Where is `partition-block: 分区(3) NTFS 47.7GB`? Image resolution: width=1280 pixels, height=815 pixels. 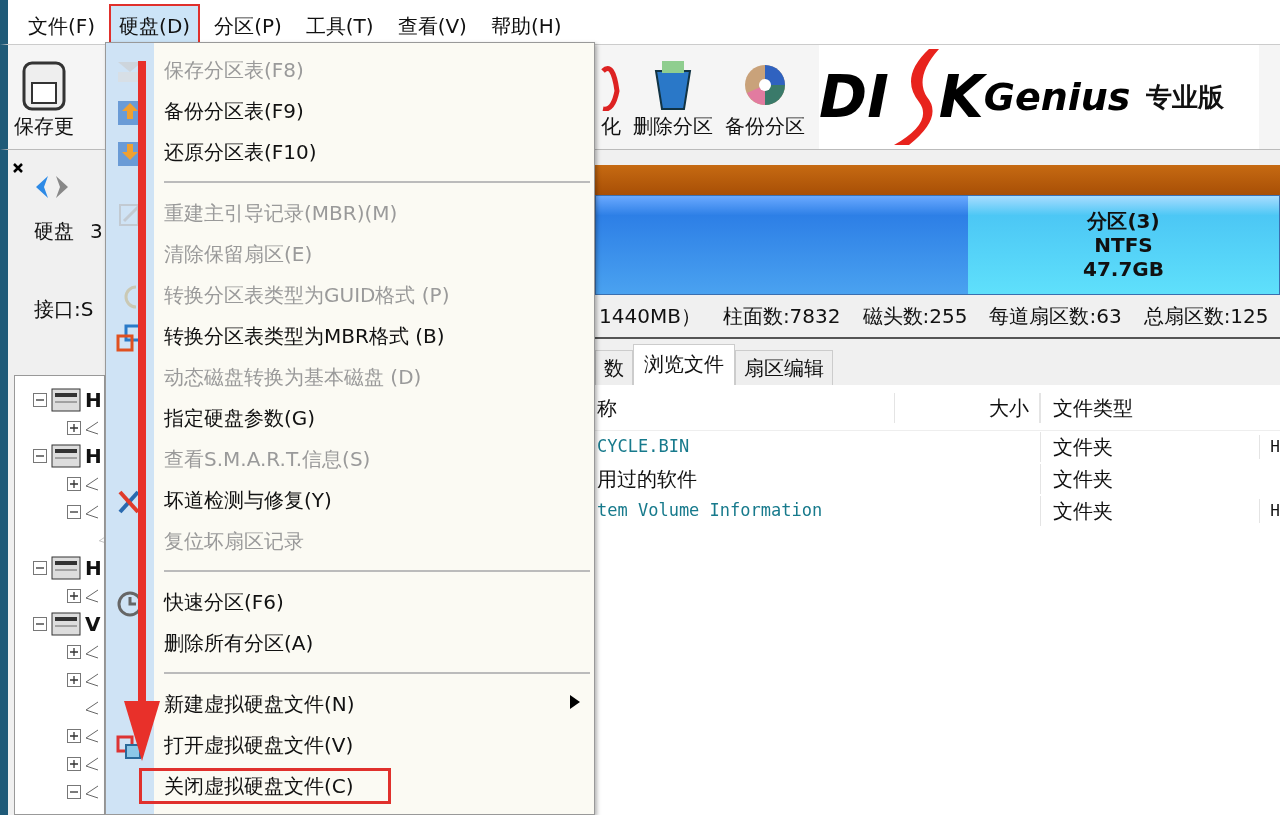
partition-block: 分区(3) NTFS 47.7GB is located at coordinates (1123, 245).